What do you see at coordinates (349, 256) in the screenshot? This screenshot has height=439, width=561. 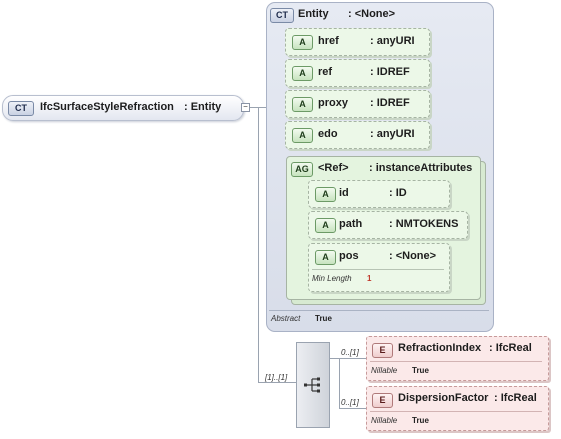 I see `attribute-name: pos` at bounding box center [349, 256].